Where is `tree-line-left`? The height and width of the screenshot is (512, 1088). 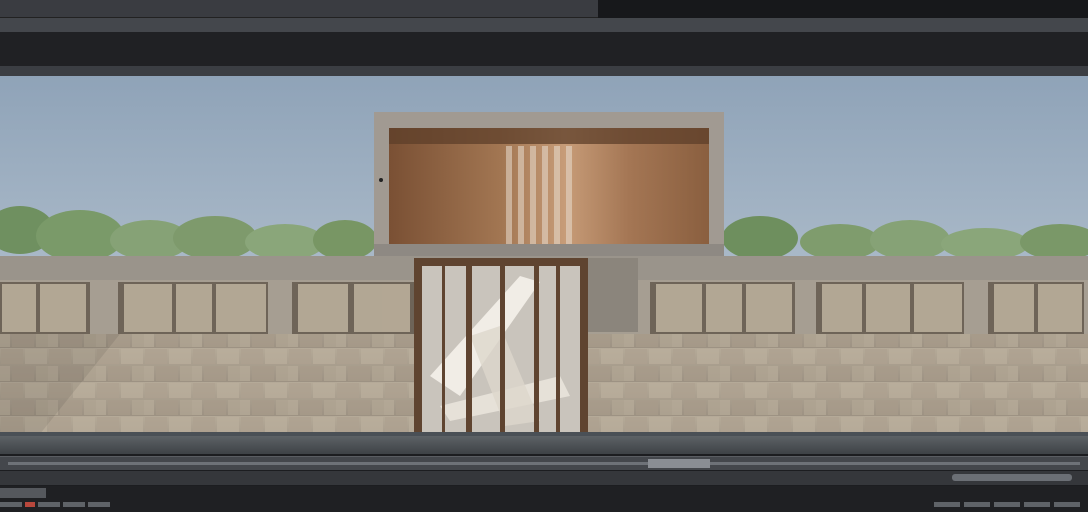 tree-line-left is located at coordinates (188, 234).